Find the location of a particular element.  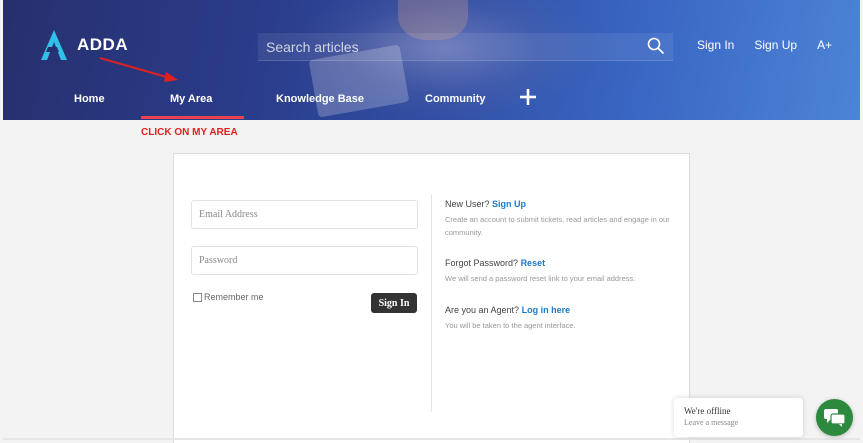

chat-launcher-button is located at coordinates (834, 417).